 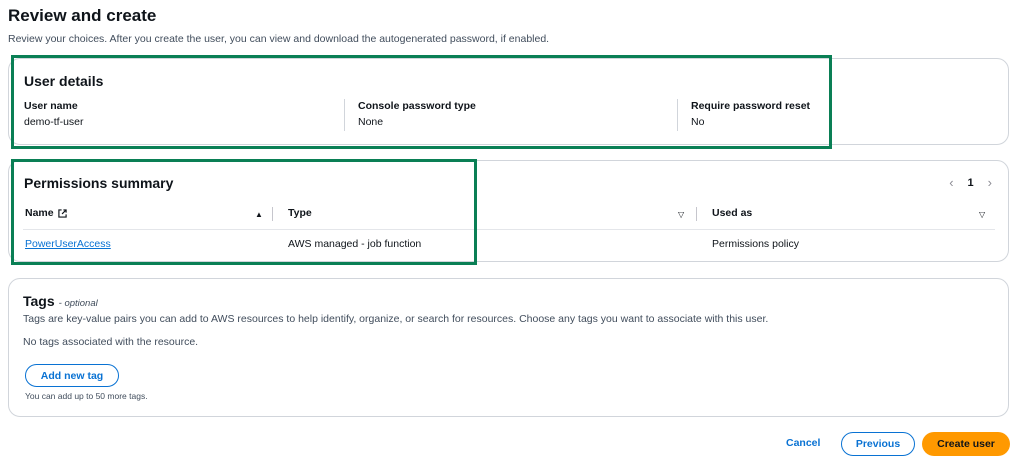 I want to click on policy-used-as: Permissions policy, so click(x=755, y=244).